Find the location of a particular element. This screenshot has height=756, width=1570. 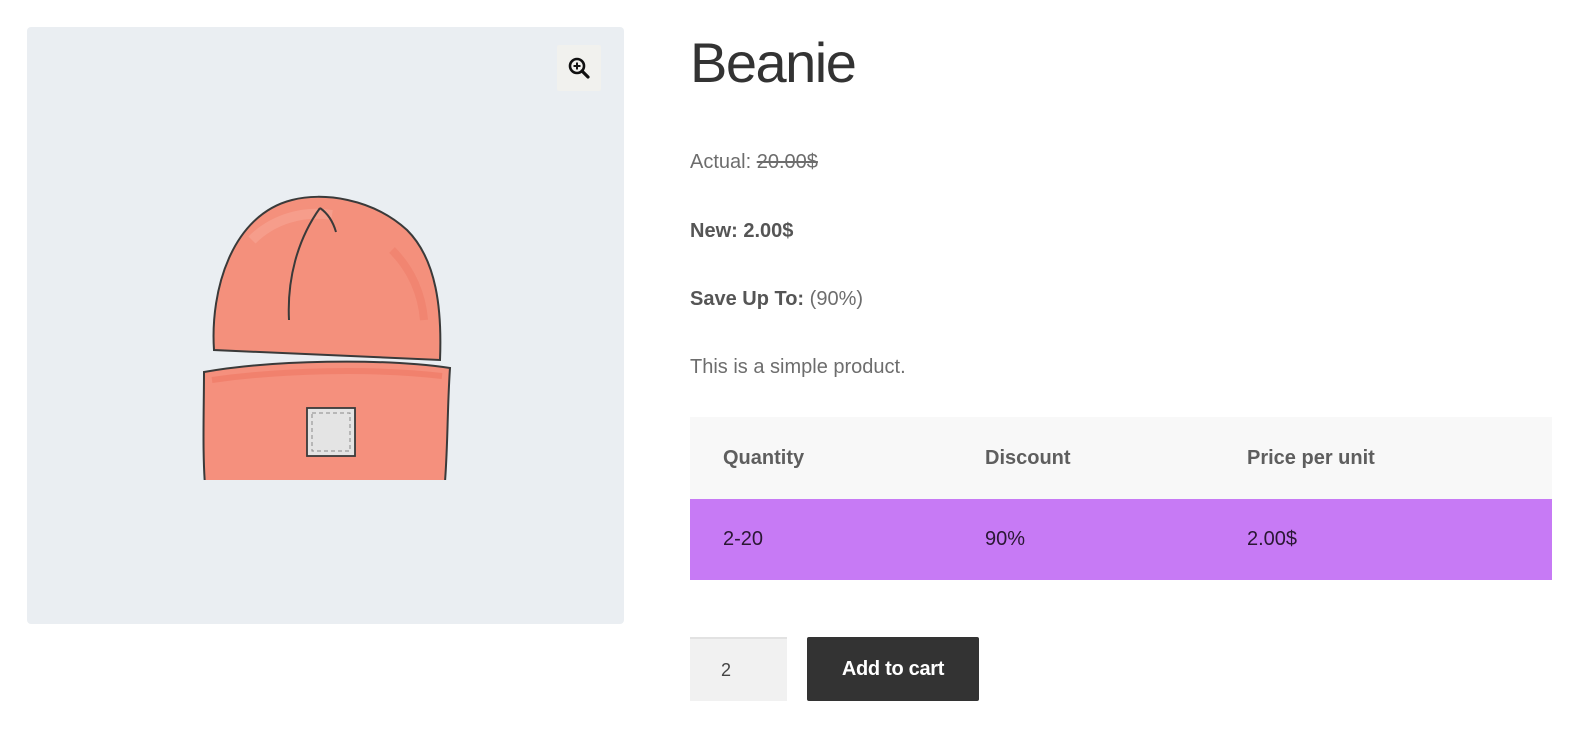

zoom-button is located at coordinates (579, 68).